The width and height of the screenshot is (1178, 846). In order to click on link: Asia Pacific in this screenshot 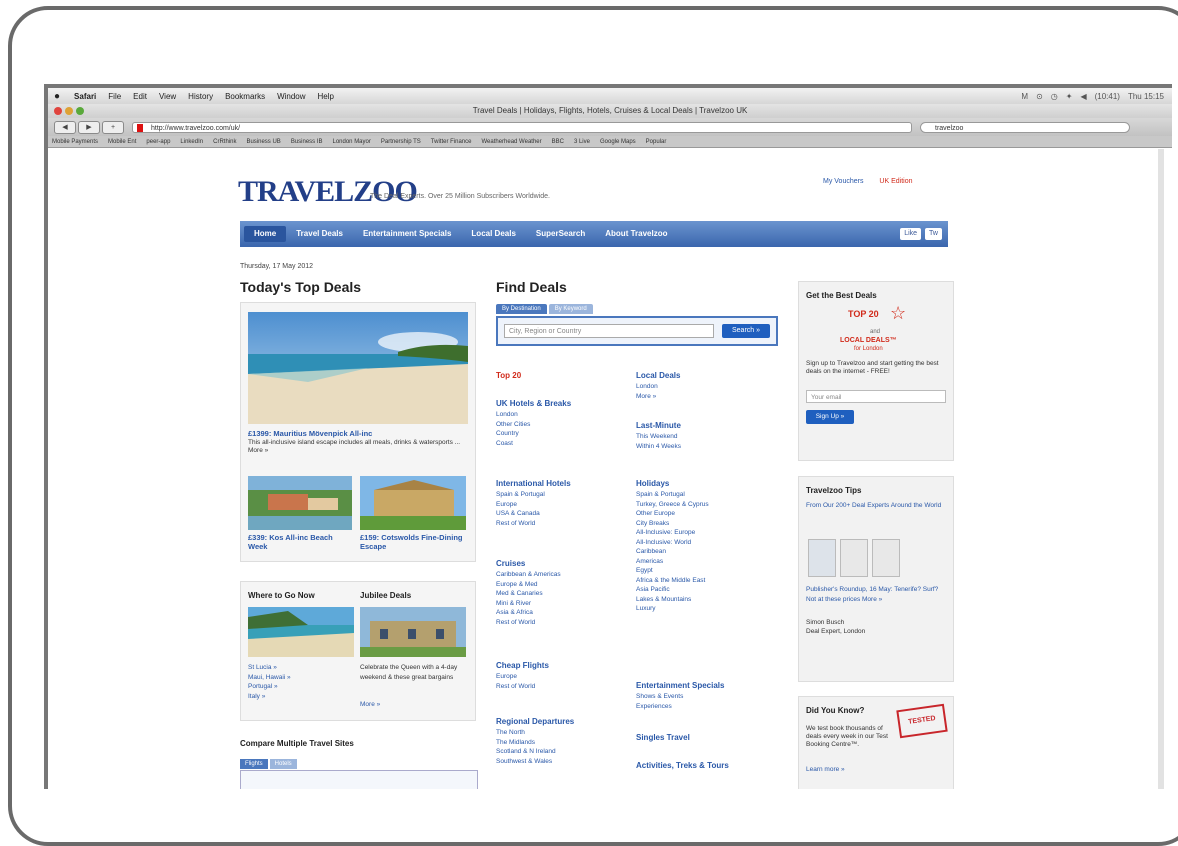, I will do `click(672, 590)`.